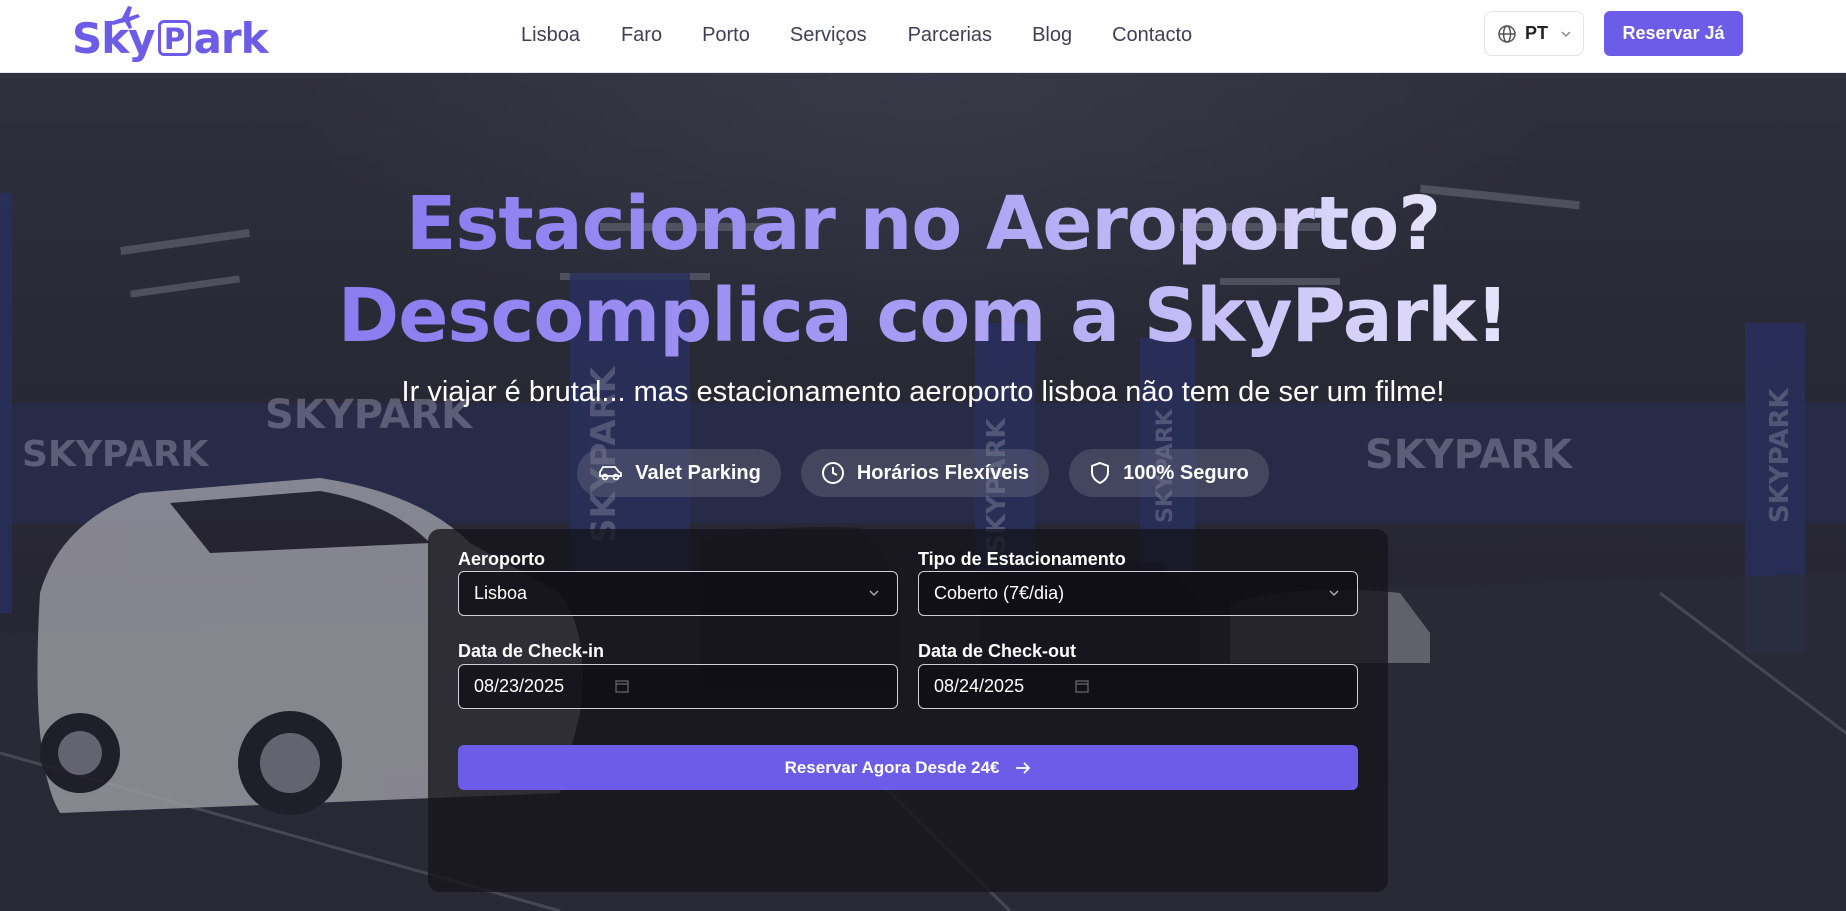 The image size is (1846, 911). What do you see at coordinates (641, 35) in the screenshot?
I see `nav-item-faro: Faro` at bounding box center [641, 35].